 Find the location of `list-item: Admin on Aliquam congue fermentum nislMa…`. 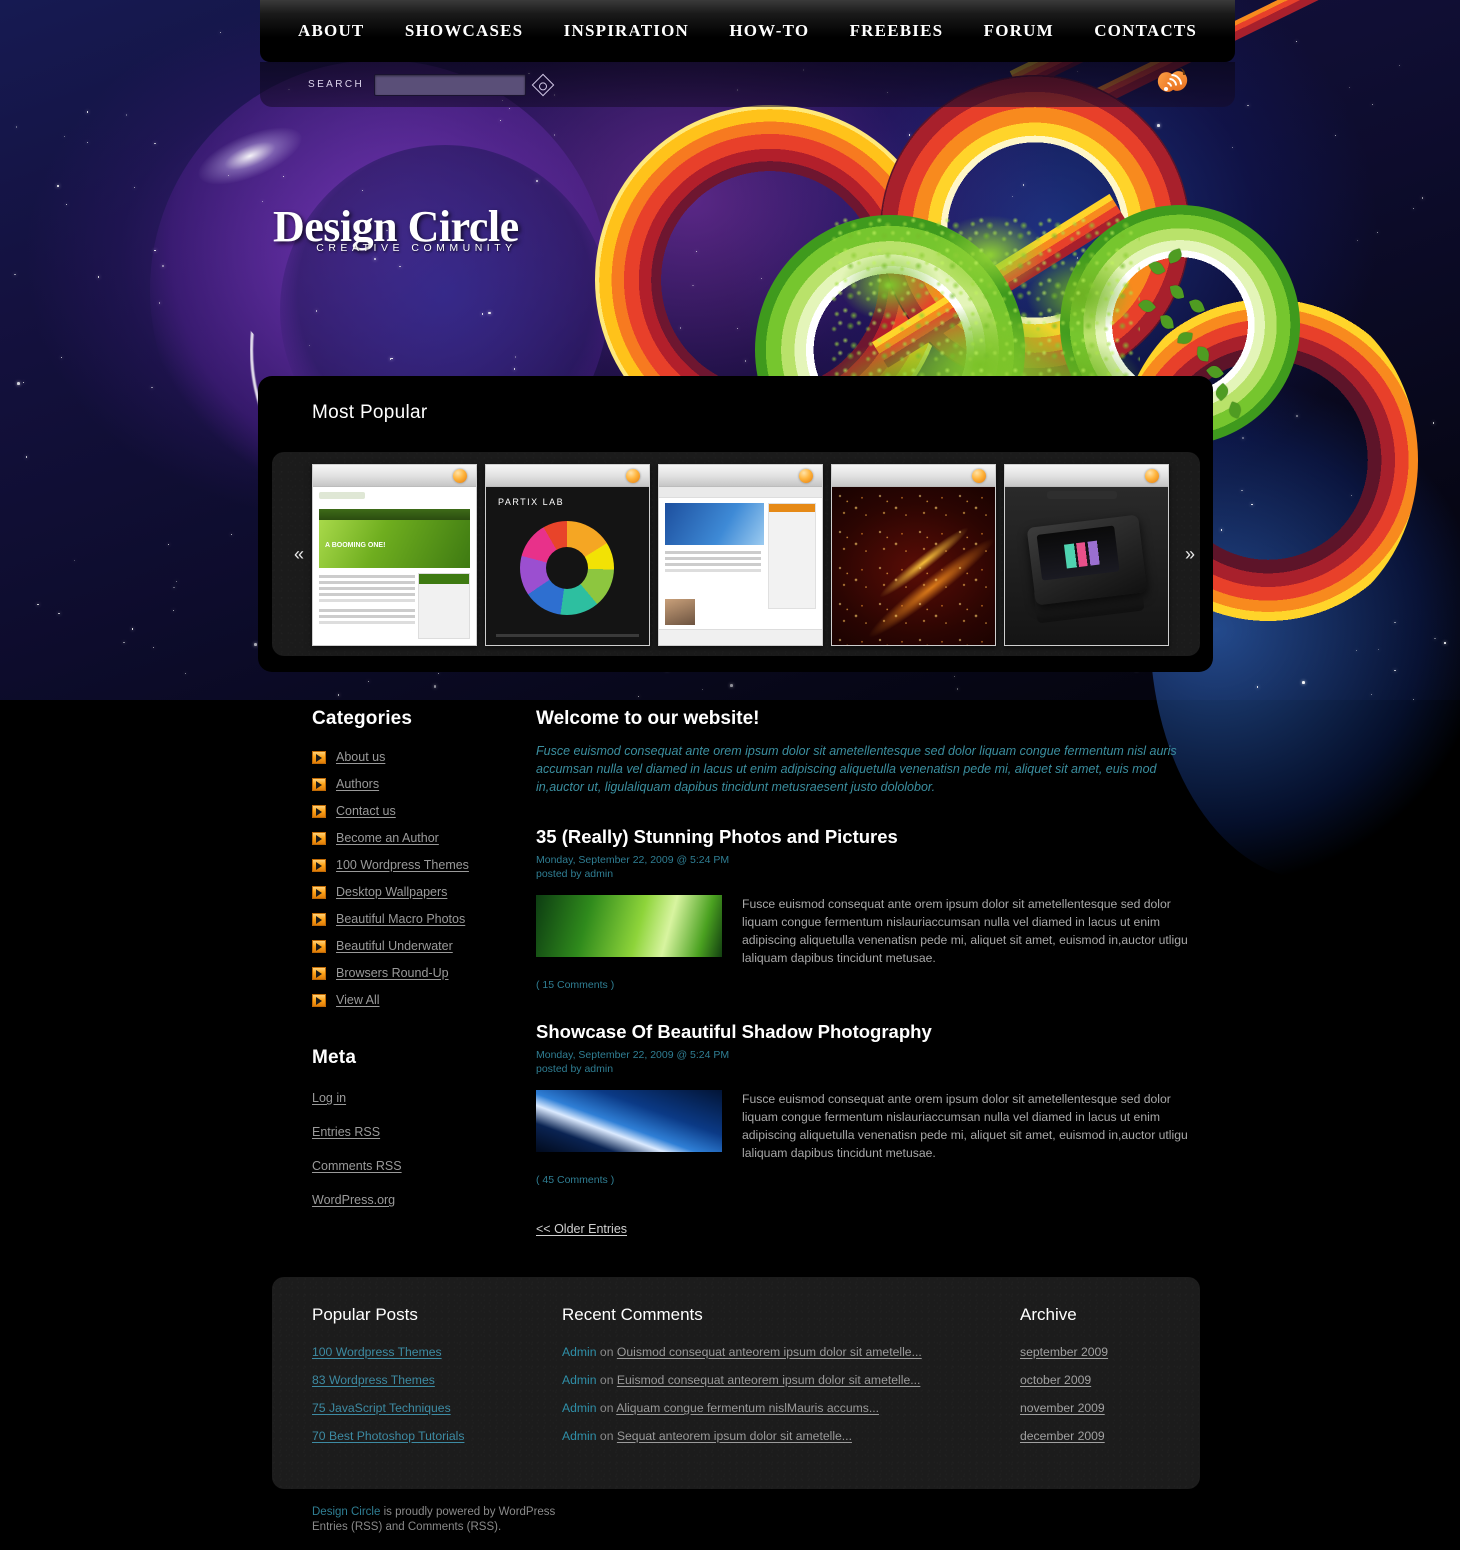

list-item: Admin on Aliquam congue fermentum nislMa… is located at coordinates (772, 1408).